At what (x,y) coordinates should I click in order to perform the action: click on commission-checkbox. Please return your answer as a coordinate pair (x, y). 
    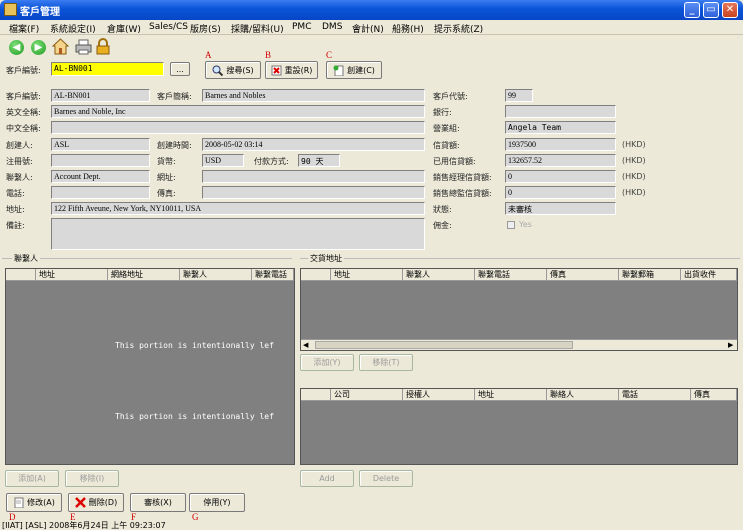
    Looking at the image, I should click on (511, 225).